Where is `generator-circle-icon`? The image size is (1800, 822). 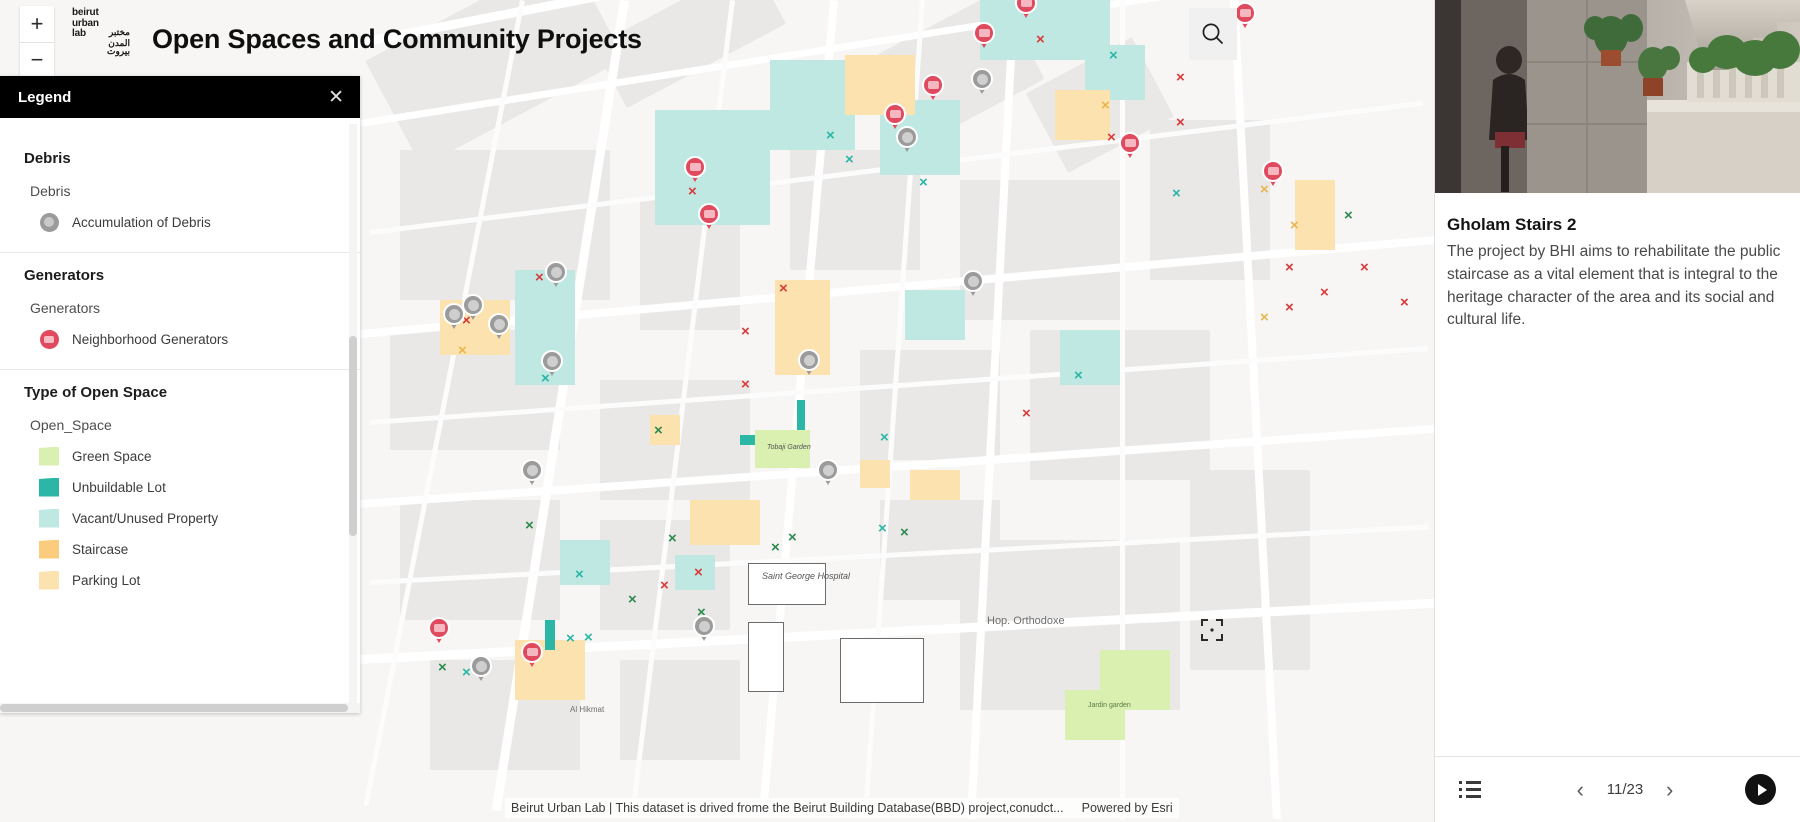 generator-circle-icon is located at coordinates (49, 339).